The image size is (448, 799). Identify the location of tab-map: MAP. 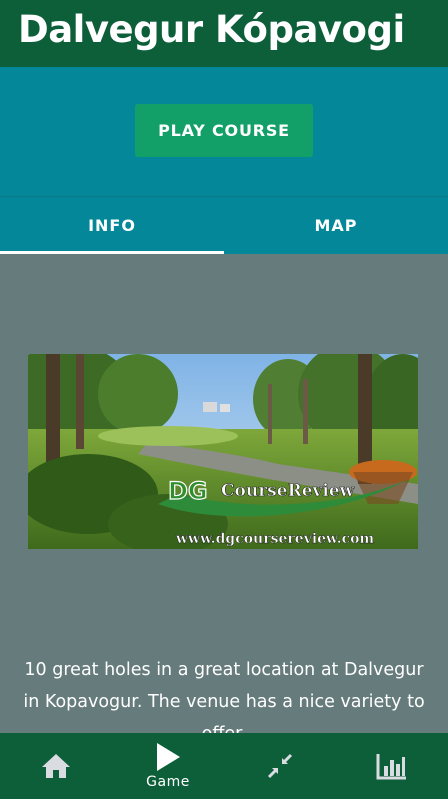
(336, 225).